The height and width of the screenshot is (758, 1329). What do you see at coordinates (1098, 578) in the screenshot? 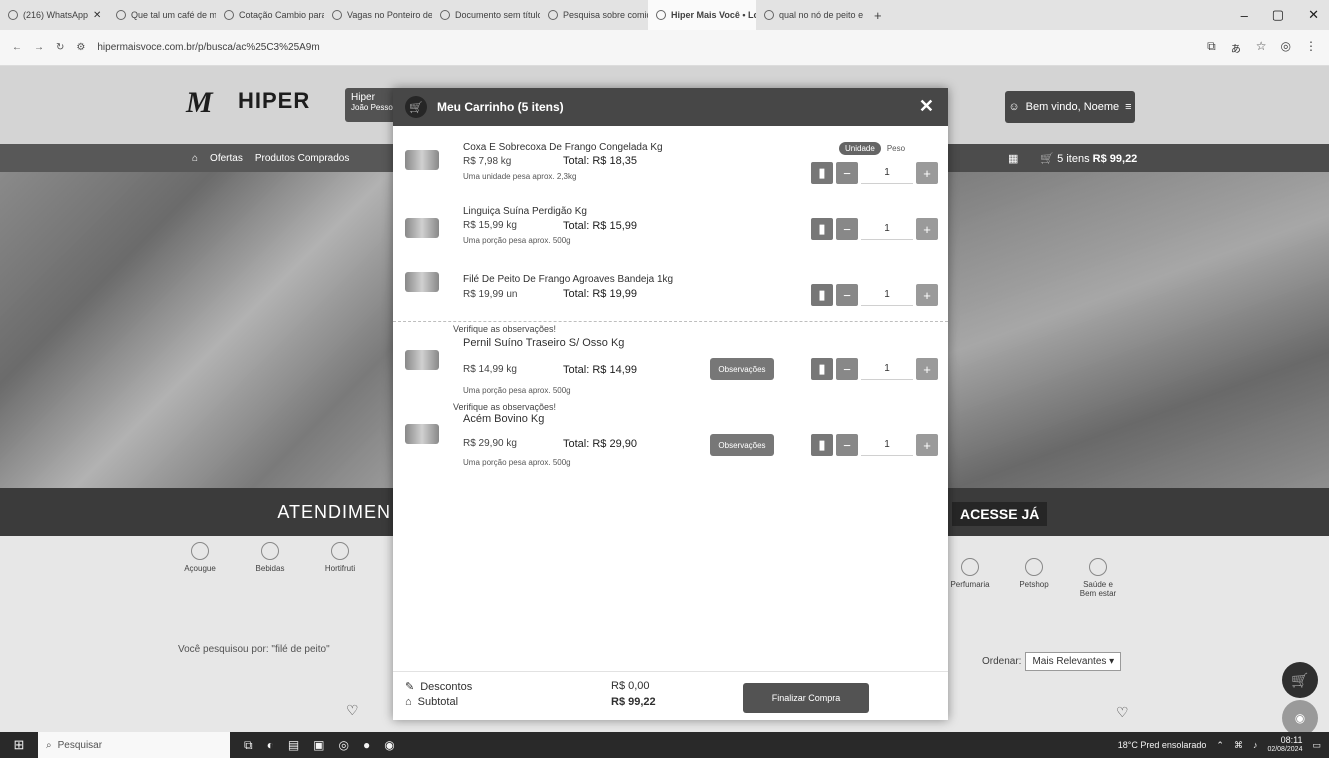
I see `category-saude: Saúde e Bem estar` at bounding box center [1098, 578].